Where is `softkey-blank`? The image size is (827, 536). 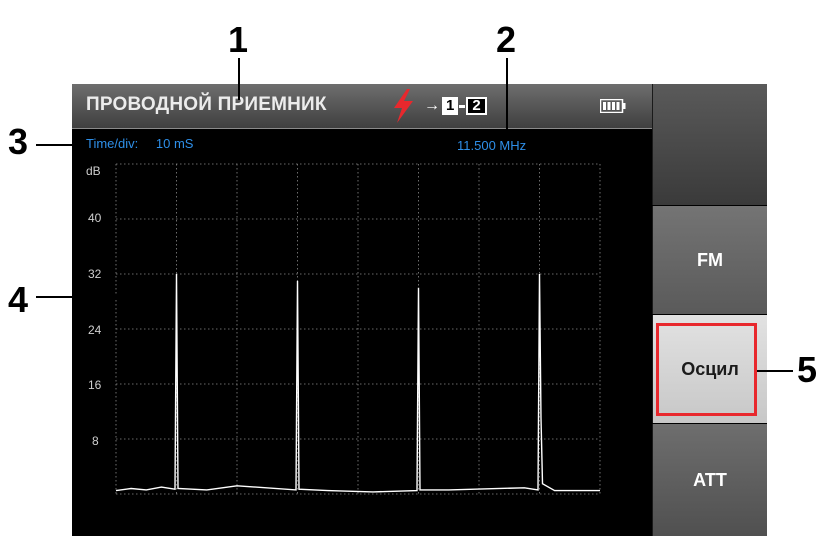
softkey-blank is located at coordinates (709, 144).